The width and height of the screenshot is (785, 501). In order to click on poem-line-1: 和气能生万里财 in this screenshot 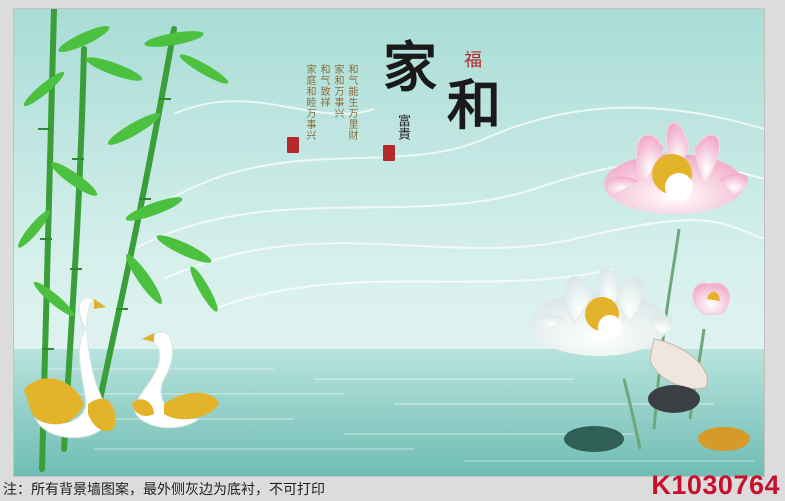, I will do `click(351, 102)`.